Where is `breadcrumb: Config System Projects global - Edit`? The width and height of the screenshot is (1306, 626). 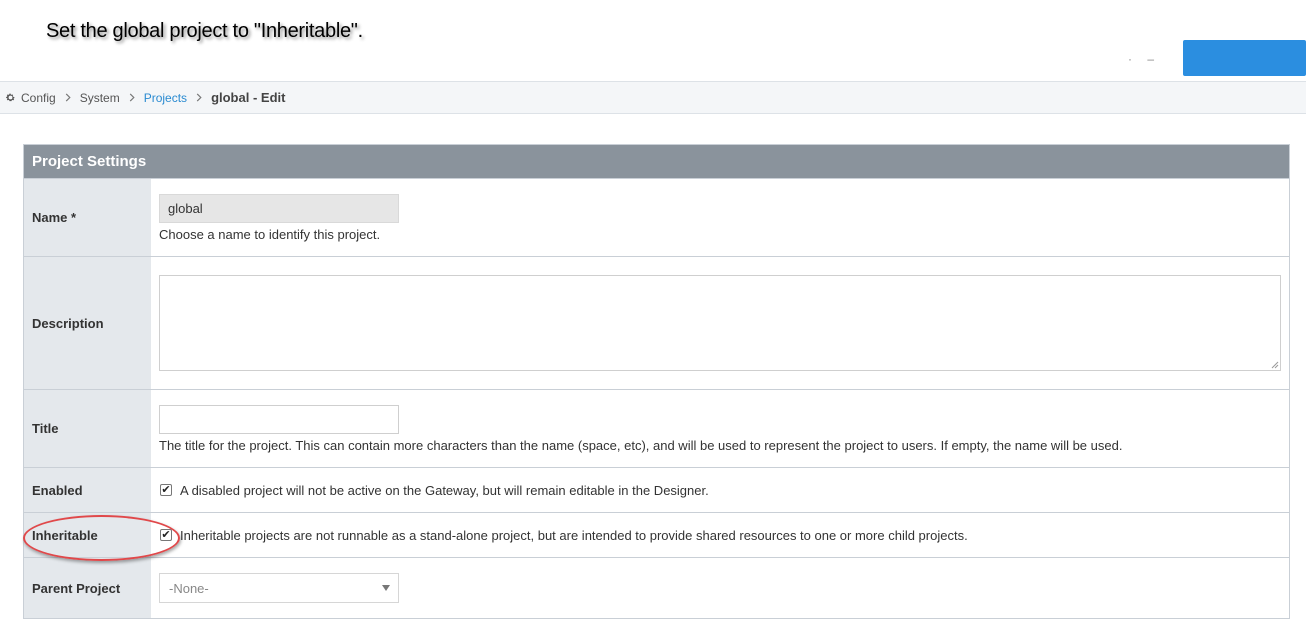
breadcrumb: Config System Projects global - Edit is located at coordinates (653, 97).